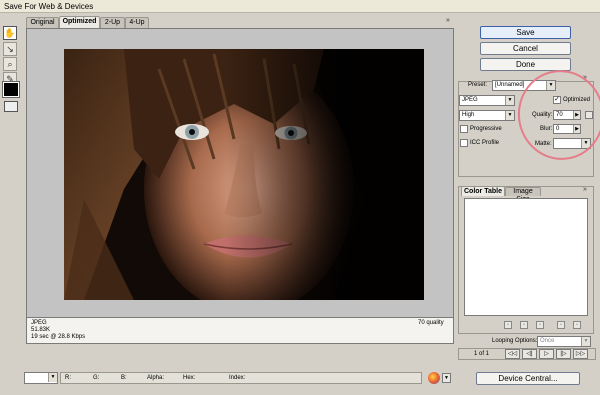 The height and width of the screenshot is (395, 600). What do you see at coordinates (39, 323) in the screenshot?
I see `info-format: JPEG` at bounding box center [39, 323].